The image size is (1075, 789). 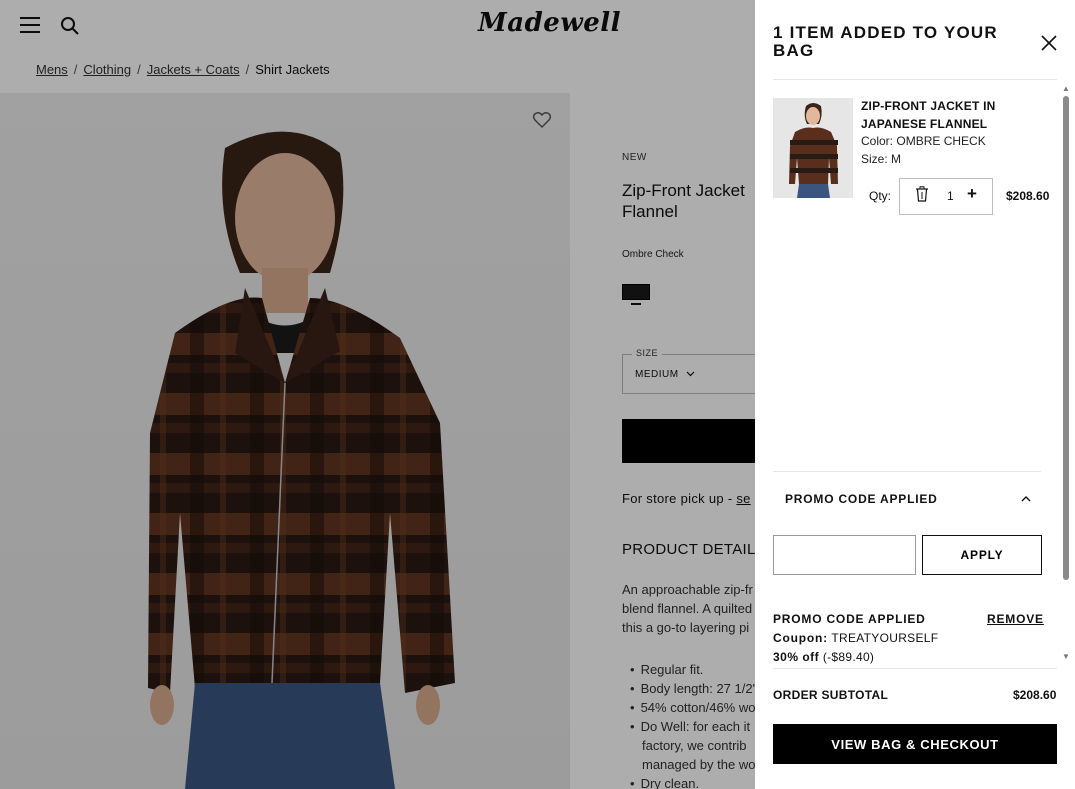 I want to click on thumbnail-illustration, so click(x=813, y=148).